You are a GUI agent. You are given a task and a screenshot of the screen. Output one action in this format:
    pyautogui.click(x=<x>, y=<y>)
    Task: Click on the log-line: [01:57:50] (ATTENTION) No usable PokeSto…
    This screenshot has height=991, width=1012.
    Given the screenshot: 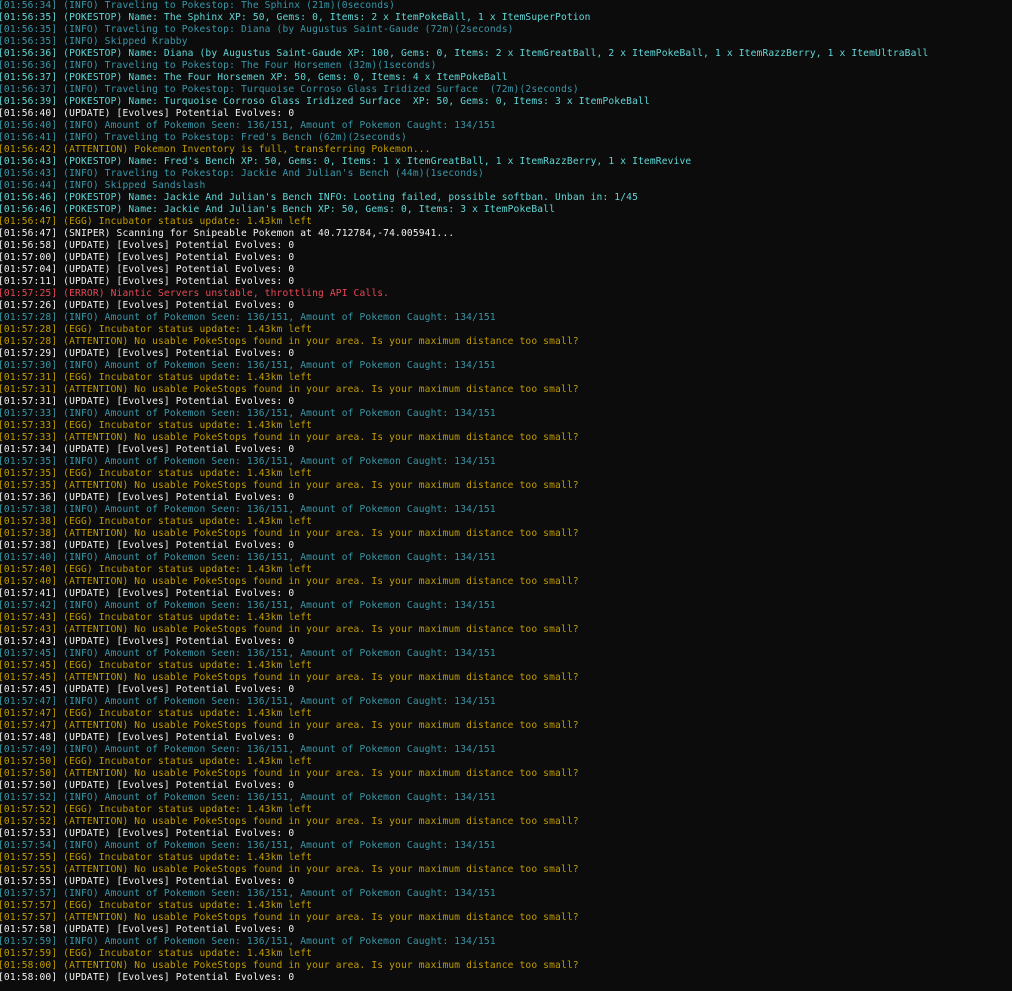 What is the action you would take?
    pyautogui.click(x=289, y=773)
    